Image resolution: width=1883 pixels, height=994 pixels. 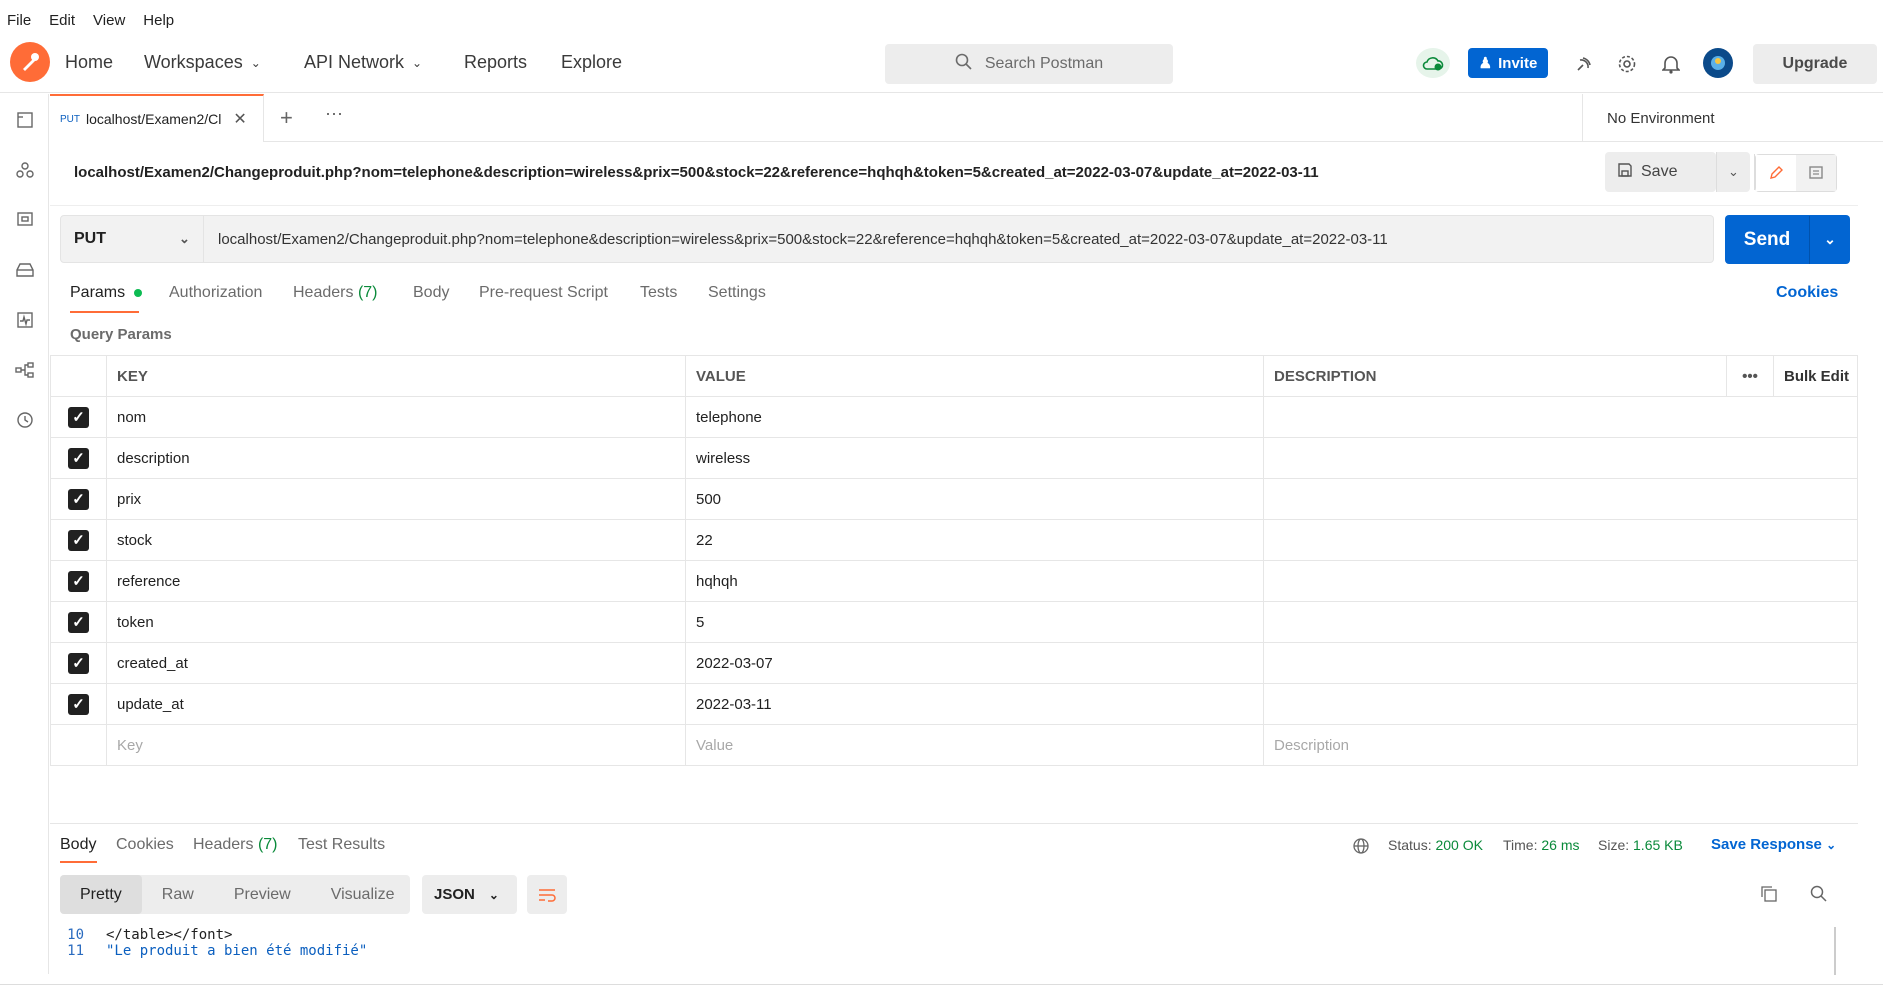 What do you see at coordinates (396, 663) in the screenshot?
I see `param-key: created_at` at bounding box center [396, 663].